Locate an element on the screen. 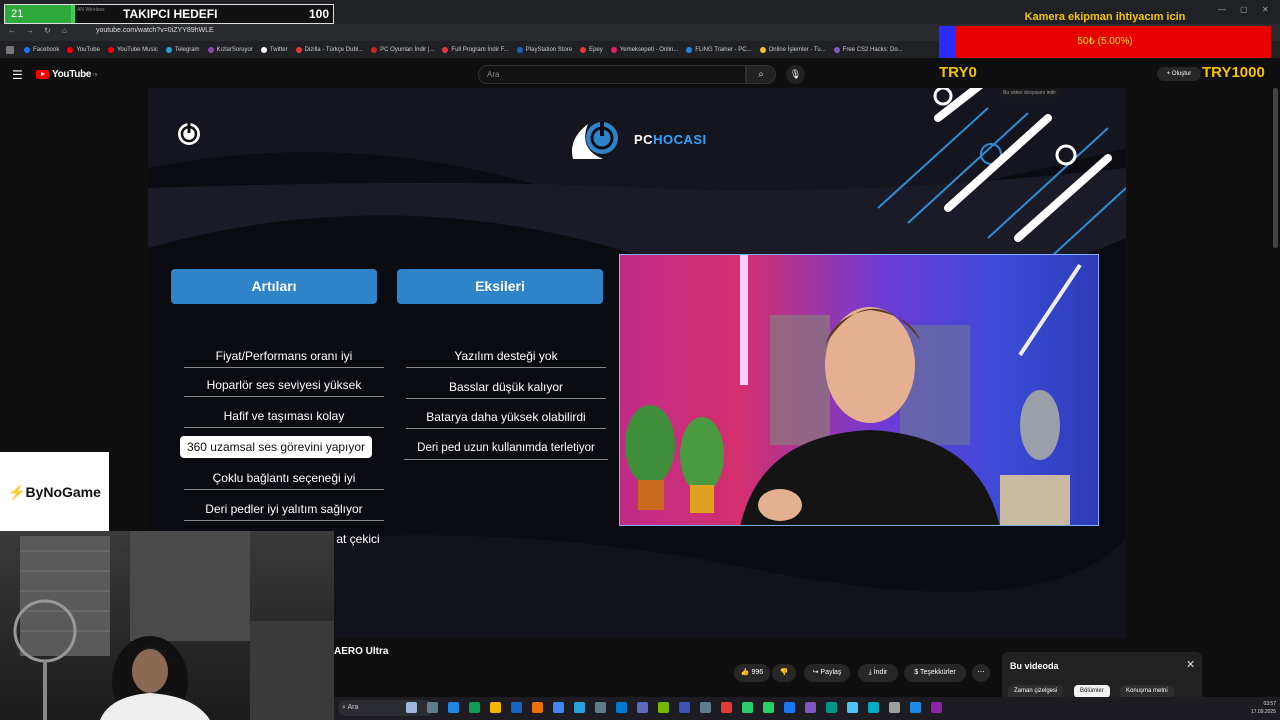  home-icon: ⌂ is located at coordinates (64, 30).